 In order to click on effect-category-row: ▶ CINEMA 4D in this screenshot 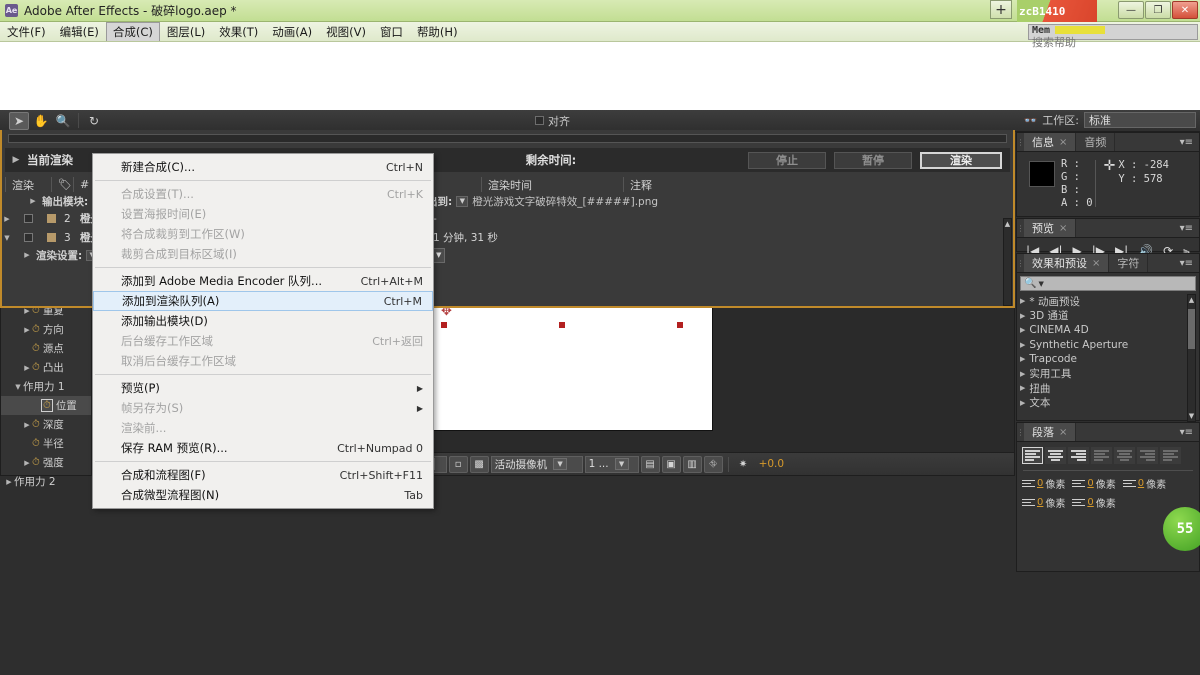, I will do `click(1108, 330)`.